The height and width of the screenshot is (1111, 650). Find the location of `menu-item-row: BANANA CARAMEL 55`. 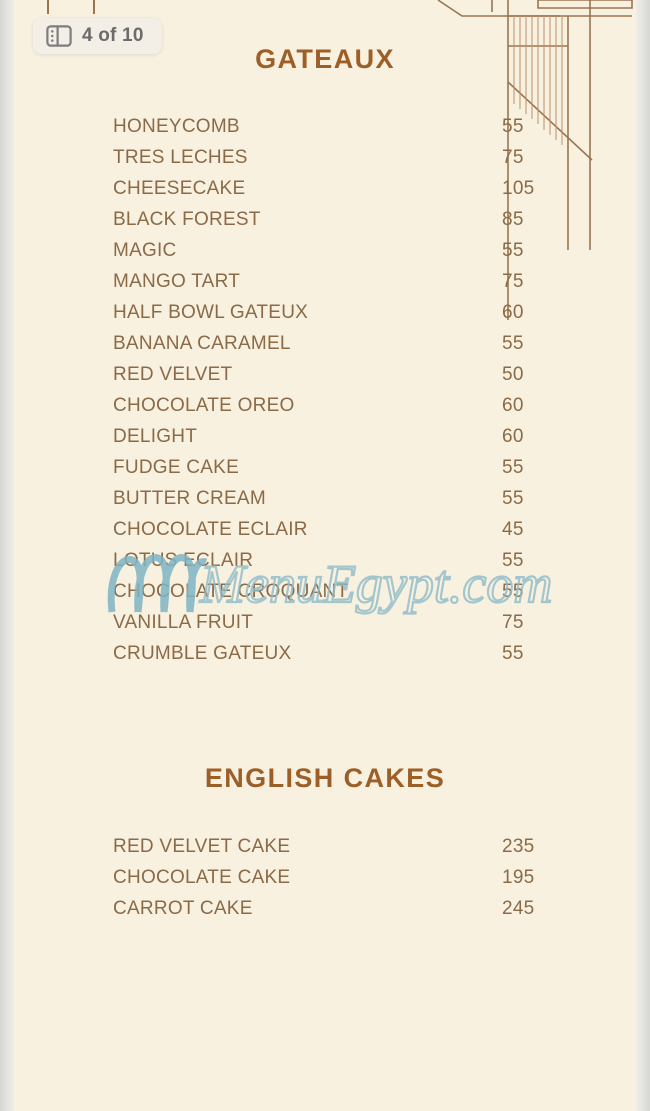

menu-item-row: BANANA CARAMEL 55 is located at coordinates (343, 348).